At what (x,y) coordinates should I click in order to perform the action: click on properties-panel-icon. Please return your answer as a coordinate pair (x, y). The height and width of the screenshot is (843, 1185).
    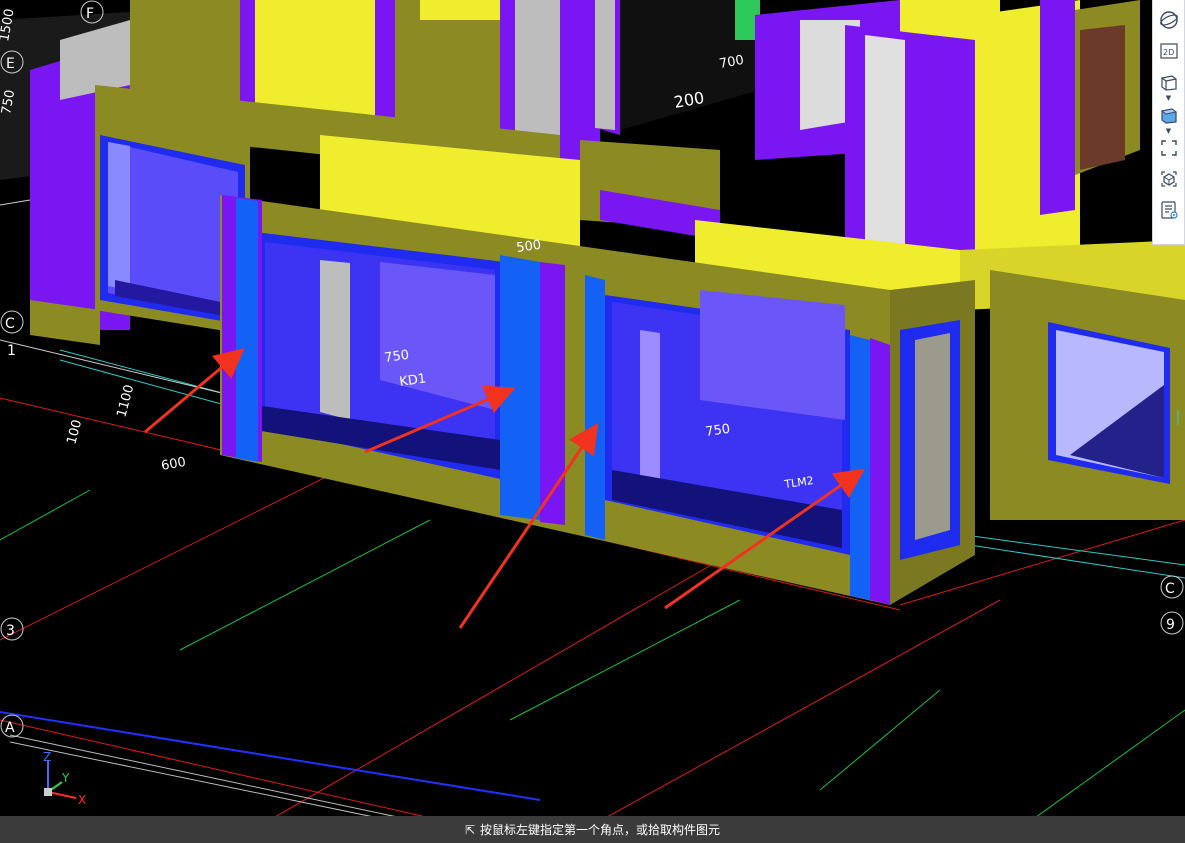
    Looking at the image, I should click on (1169, 210).